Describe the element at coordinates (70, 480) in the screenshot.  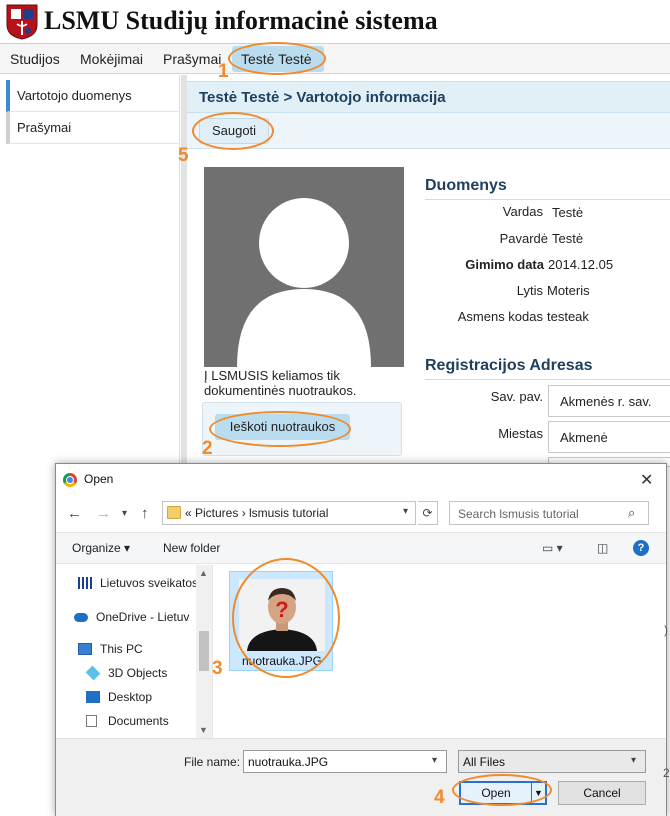
I see `chrome-icon` at that location.